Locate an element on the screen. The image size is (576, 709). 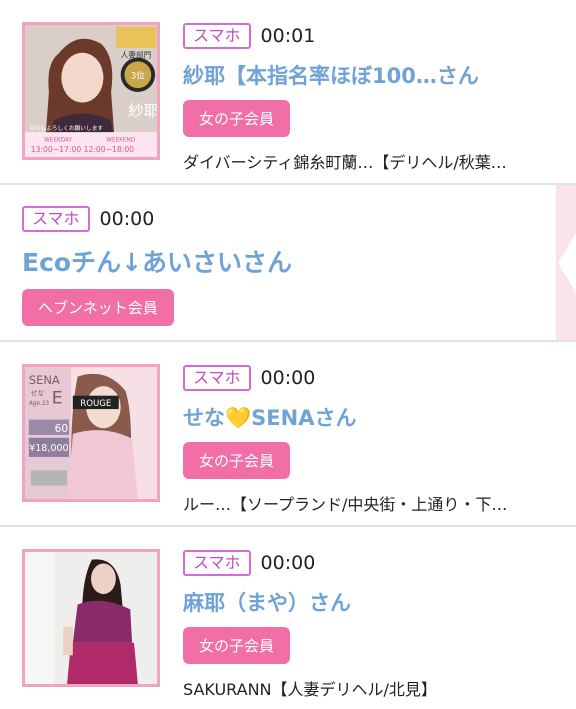
chevron-left-icon is located at coordinates (567, 263).